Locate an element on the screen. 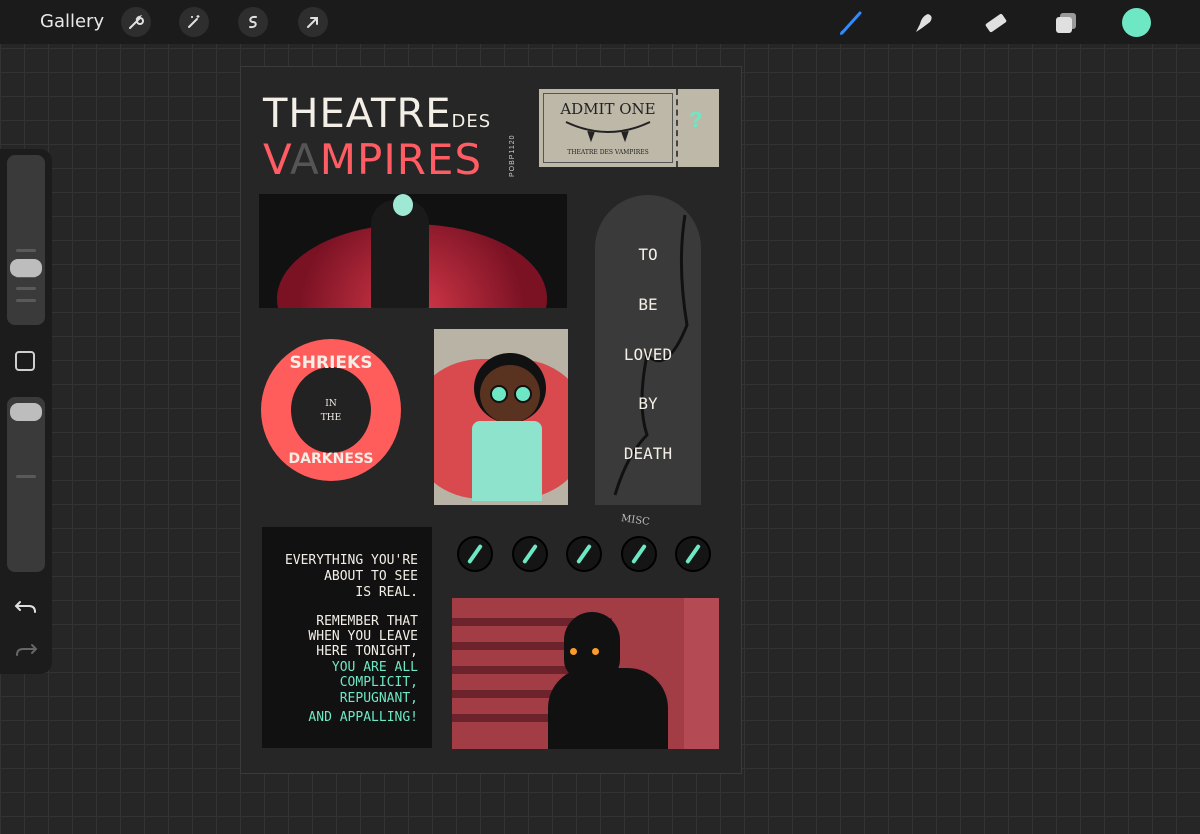  ticket-perforation is located at coordinates (677, 128).